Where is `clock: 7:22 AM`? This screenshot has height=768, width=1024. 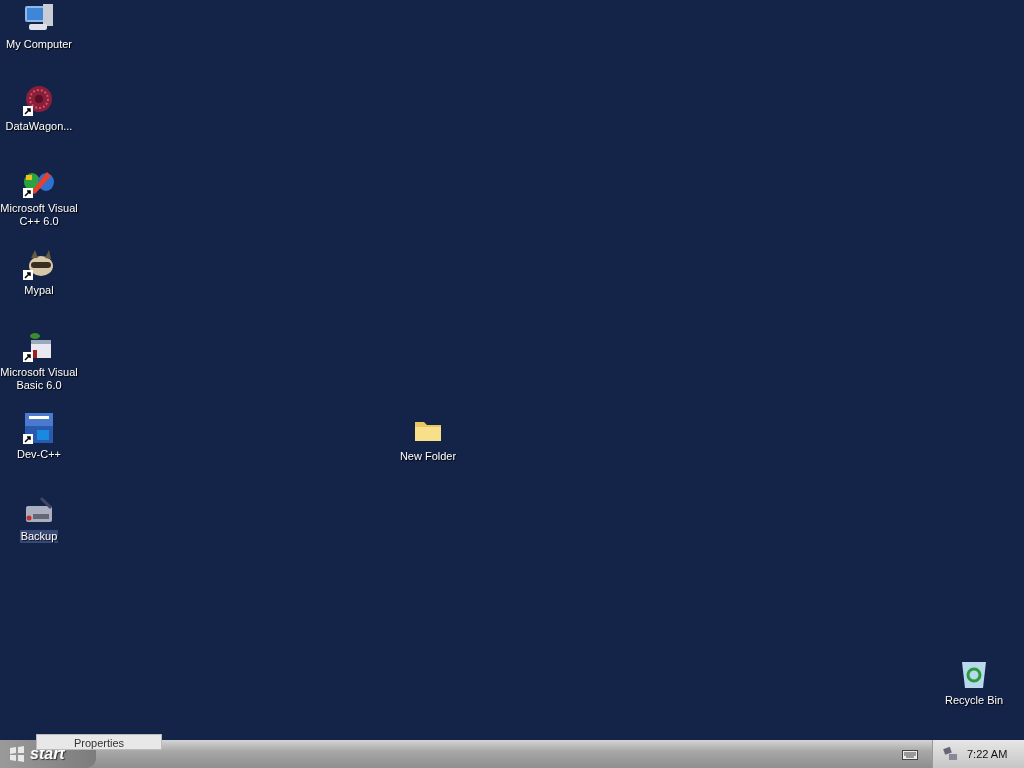
clock: 7:22 AM is located at coordinates (987, 754).